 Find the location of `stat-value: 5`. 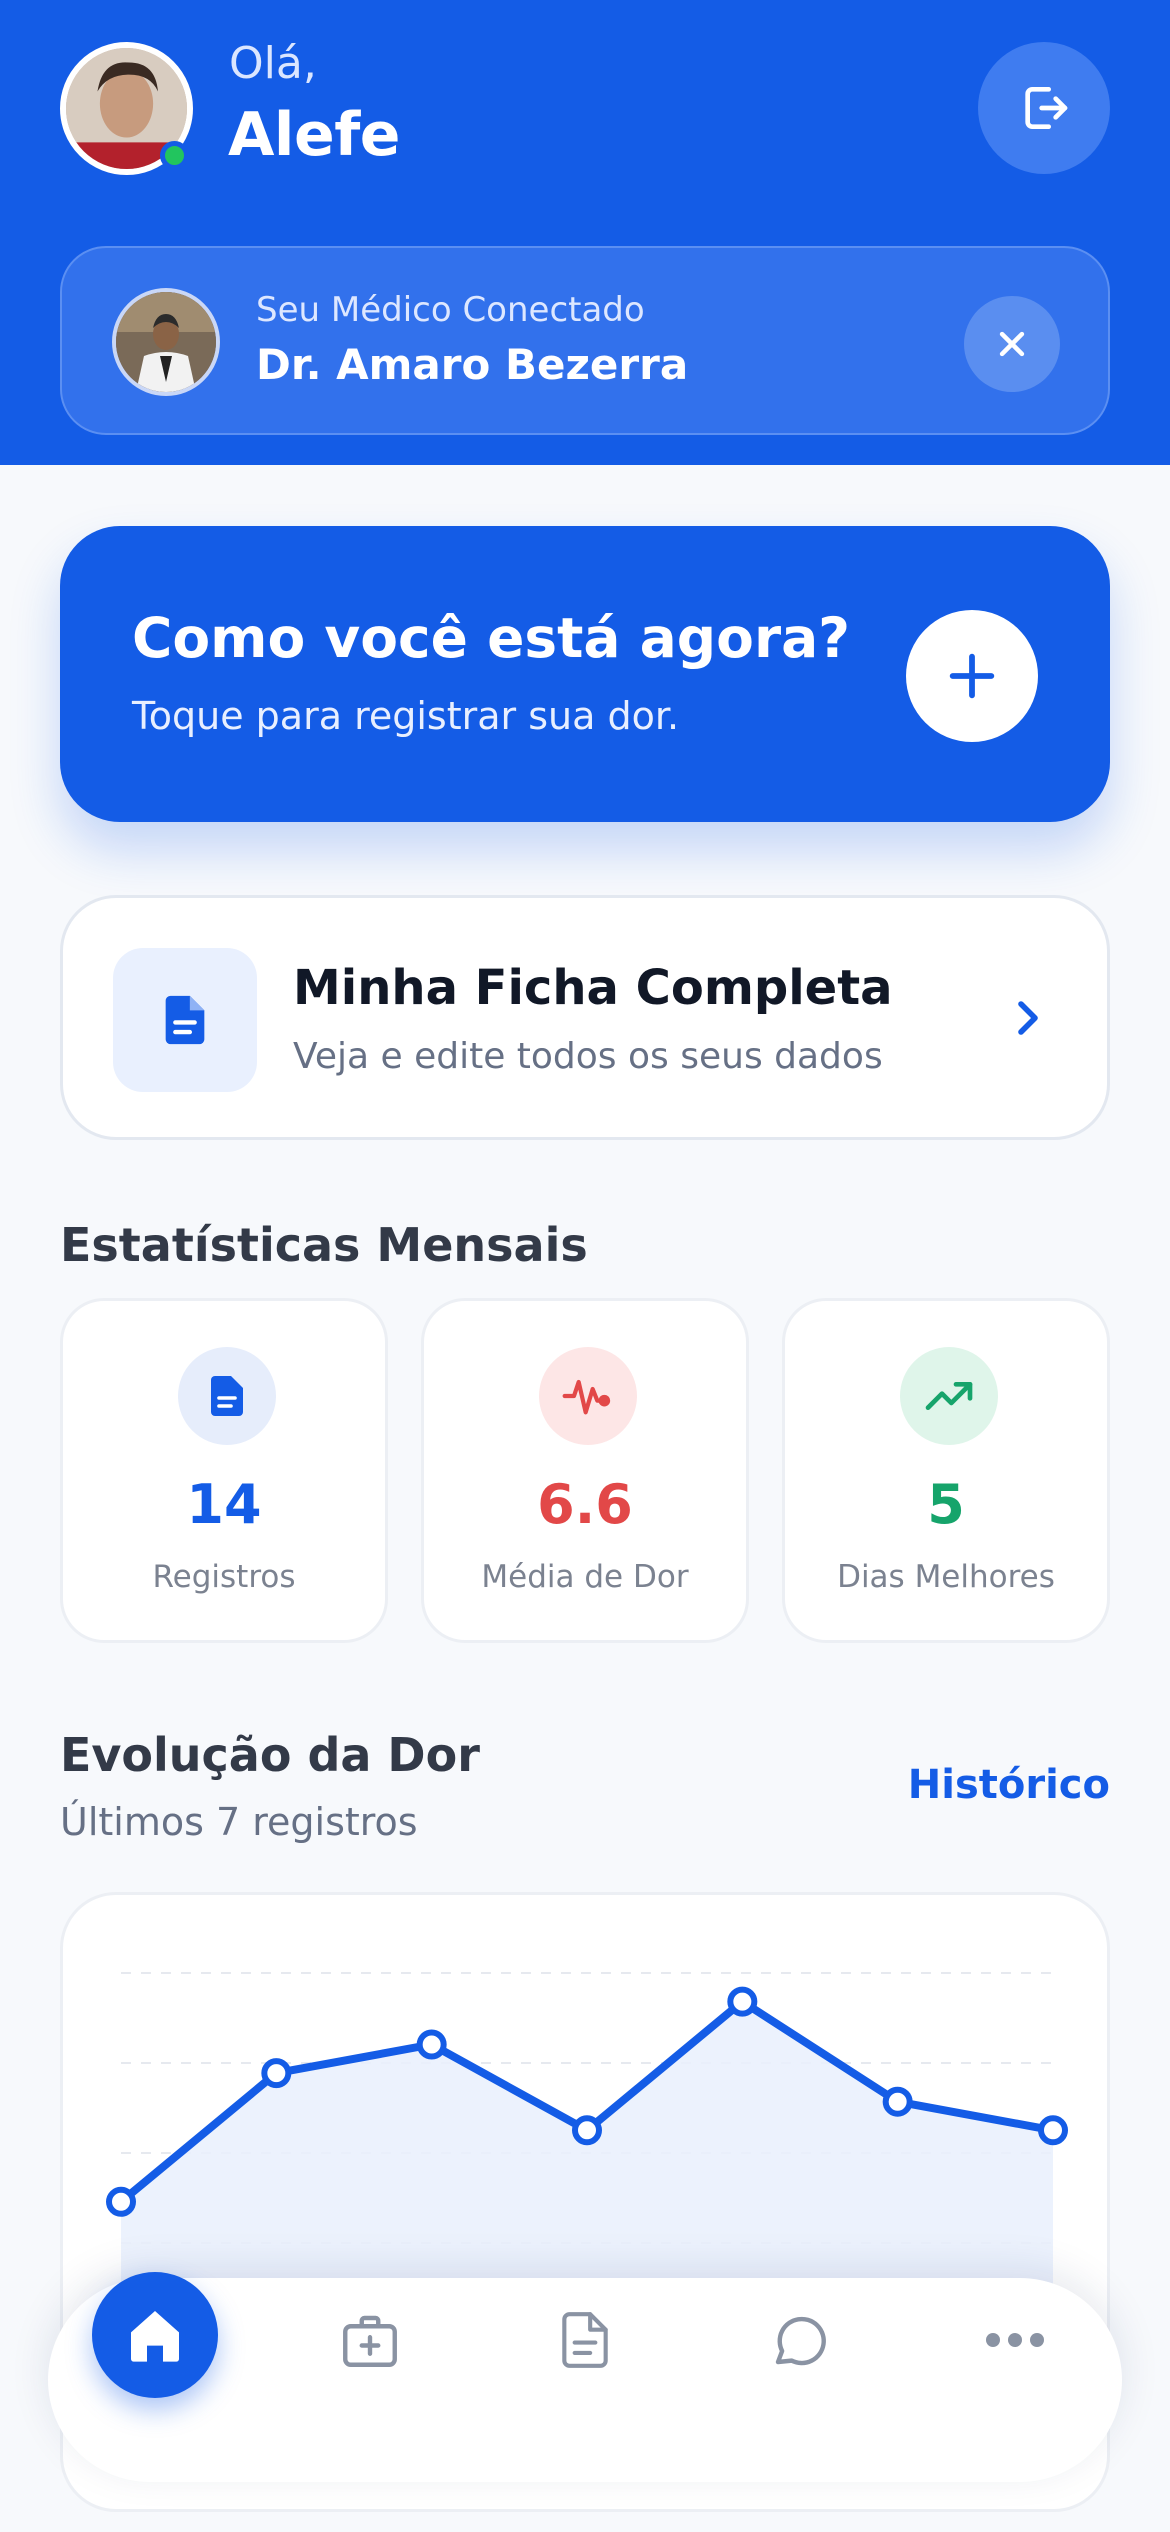

stat-value: 5 is located at coordinates (946, 1504).